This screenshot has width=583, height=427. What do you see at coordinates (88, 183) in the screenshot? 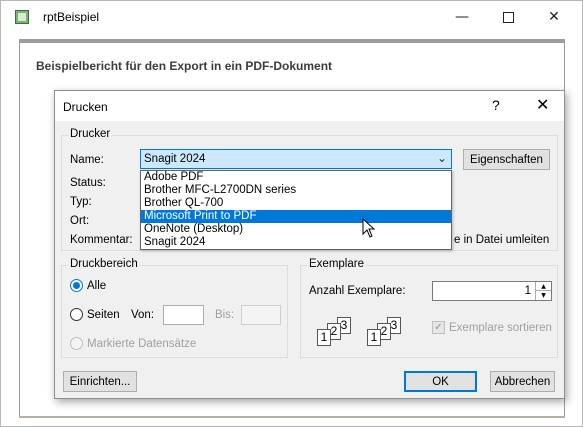
I see `printer-status-label: Status:` at bounding box center [88, 183].